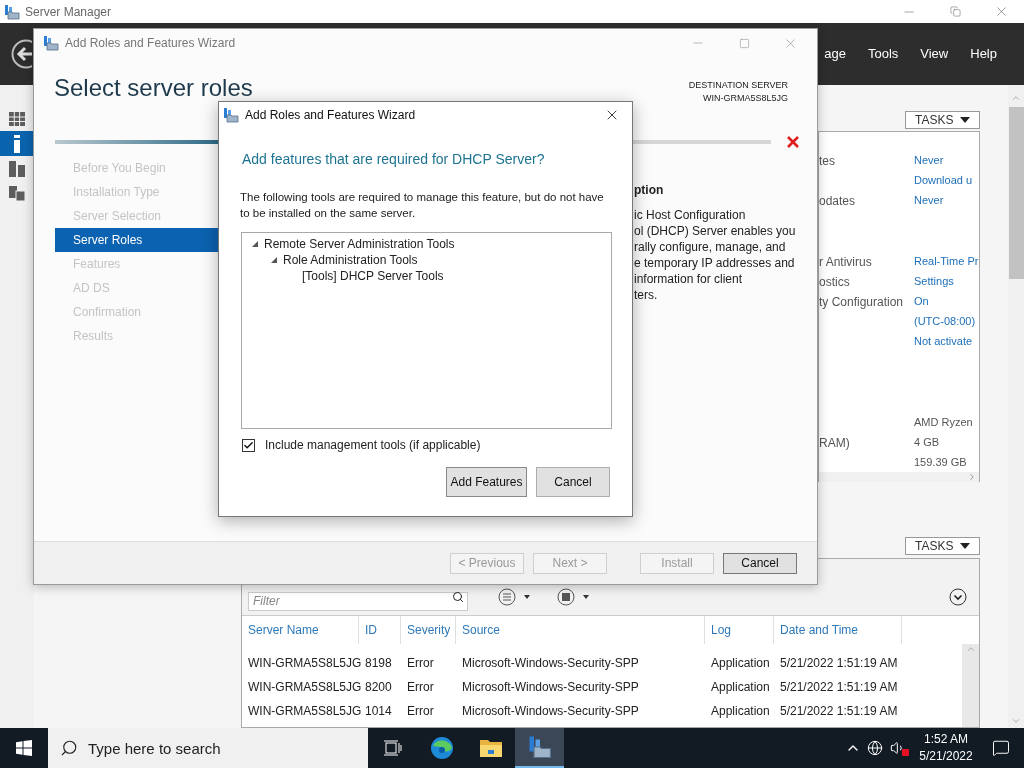  Describe the element at coordinates (965, 120) in the screenshot. I see `dropdown-arrow-icon` at that location.